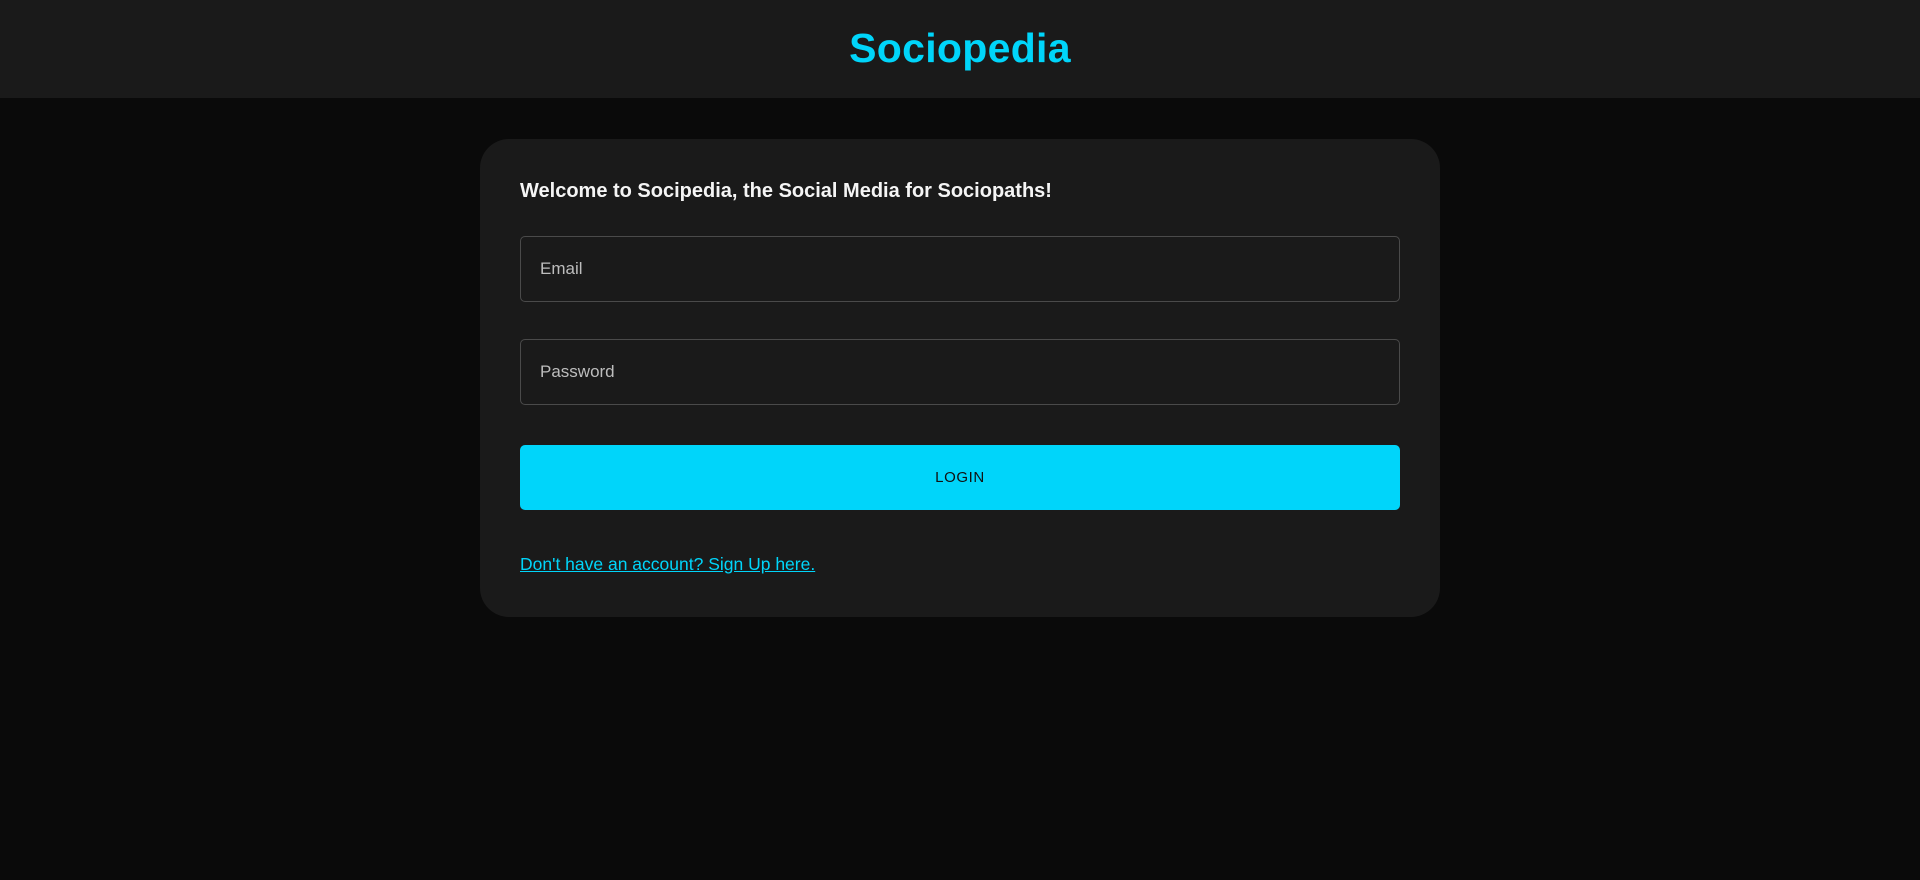 This screenshot has height=880, width=1920. Describe the element at coordinates (960, 477) in the screenshot. I see `login-button: LOGIN` at that location.